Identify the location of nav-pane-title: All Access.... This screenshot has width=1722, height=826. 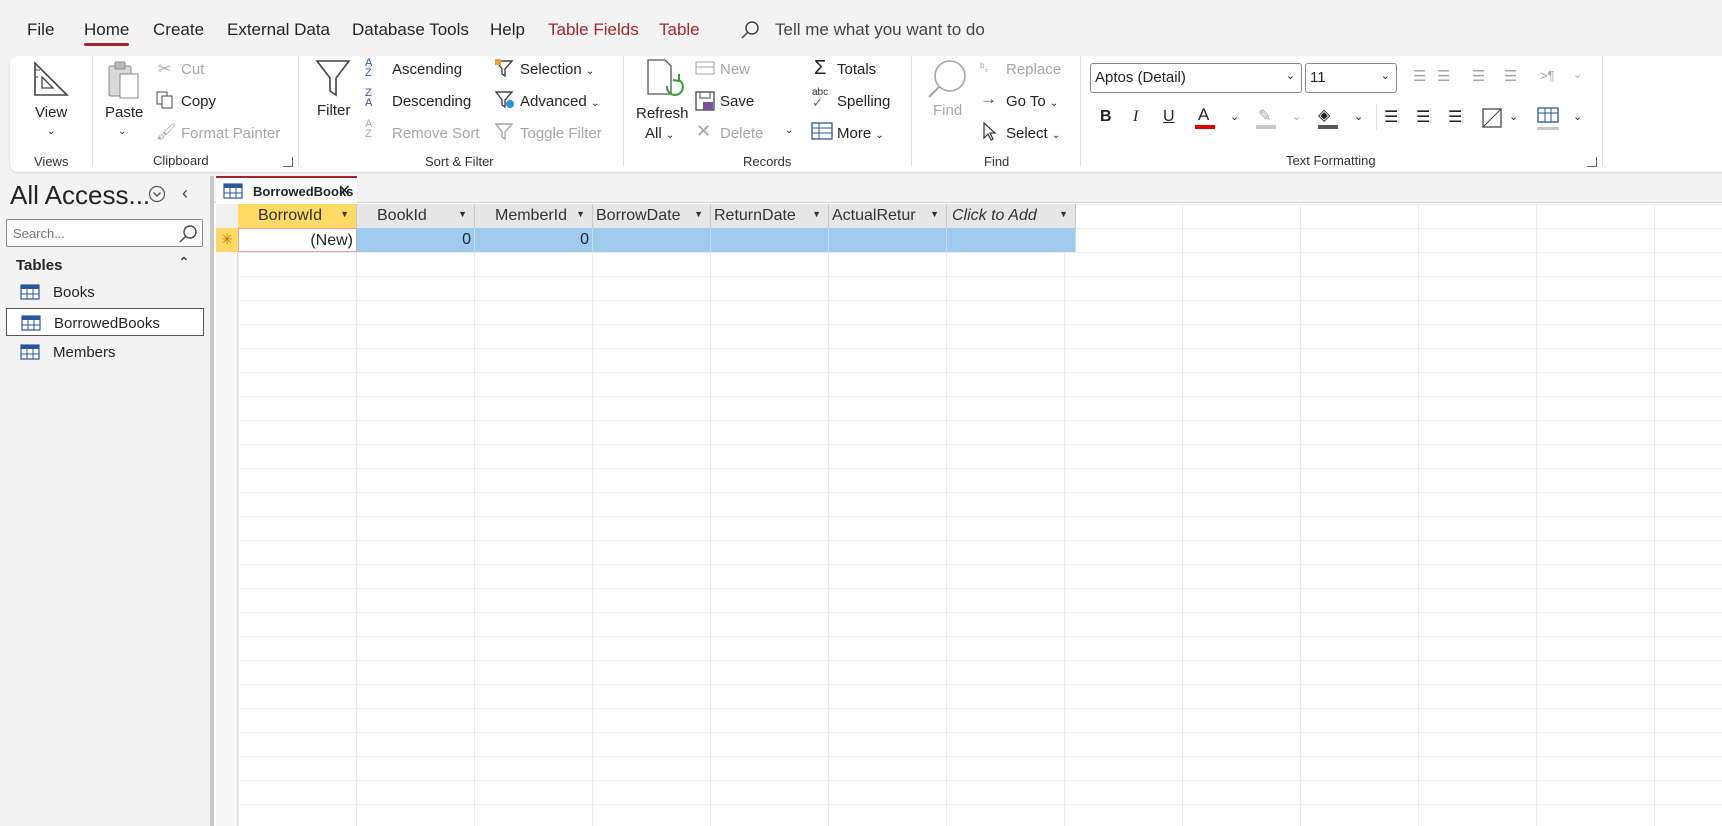
(80, 195).